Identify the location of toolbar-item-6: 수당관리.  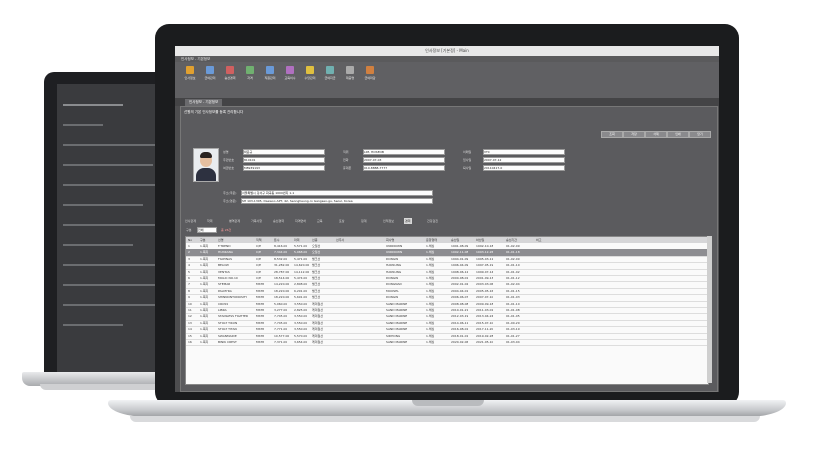
(310, 73).